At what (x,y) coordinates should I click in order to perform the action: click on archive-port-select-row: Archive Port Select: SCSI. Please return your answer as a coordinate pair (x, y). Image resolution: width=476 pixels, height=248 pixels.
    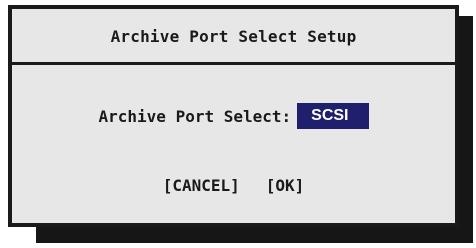
    Looking at the image, I should click on (233, 116).